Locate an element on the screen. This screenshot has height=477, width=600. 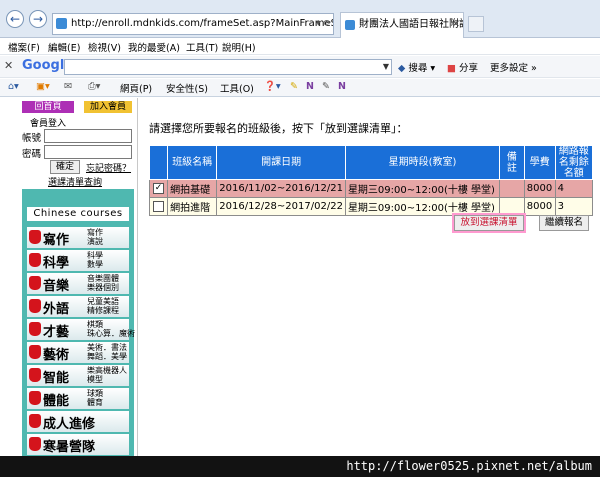
google-toolbar: ✕ Google ▼ ◆ 搜尋 ▾ ■ 分享 更多設定 » is located at coordinates (300, 67).